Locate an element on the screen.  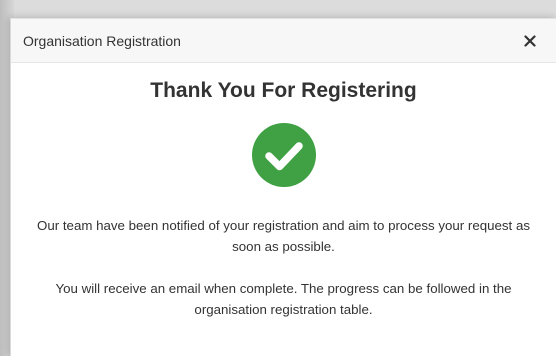
modal-heading: Thank You For Registering is located at coordinates (283, 90).